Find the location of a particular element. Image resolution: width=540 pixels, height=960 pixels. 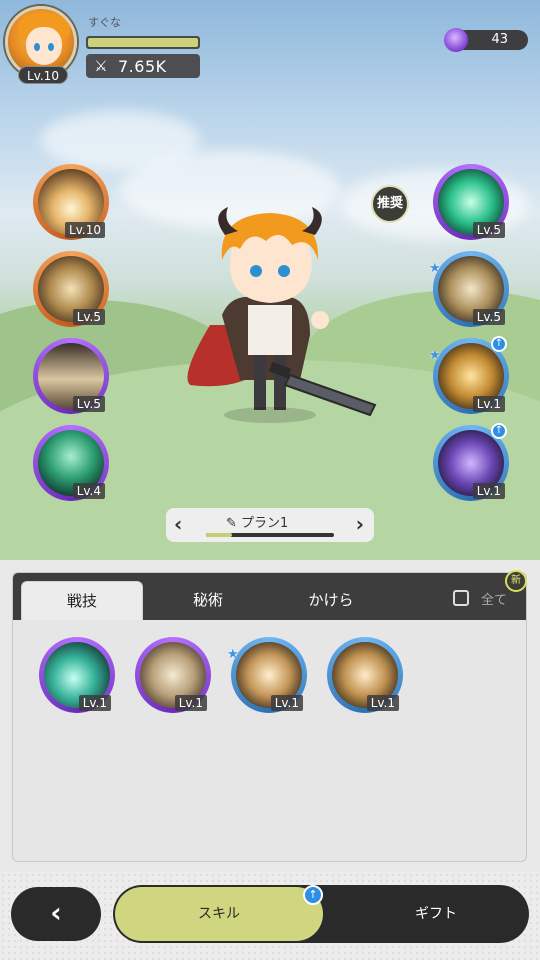

player-level-badge: Lv.10 is located at coordinates (43, 75).